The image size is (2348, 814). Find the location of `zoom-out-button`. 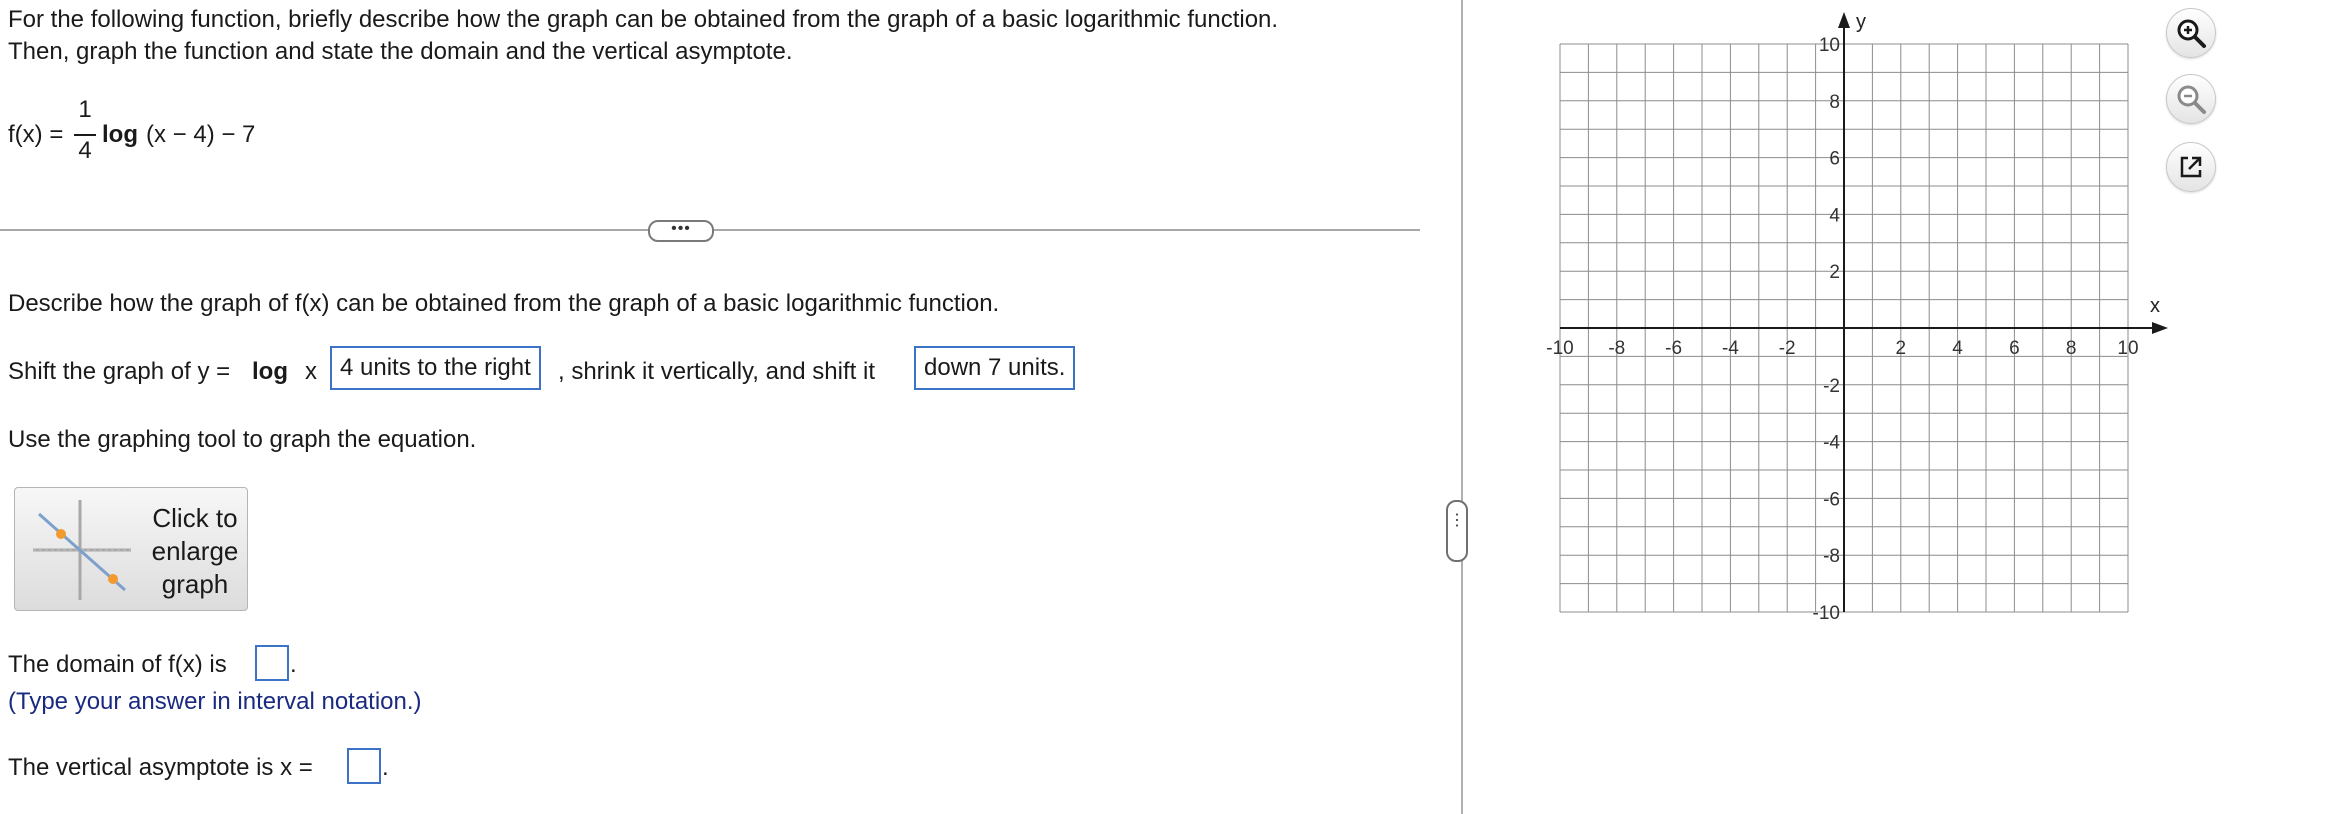

zoom-out-button is located at coordinates (2191, 99).